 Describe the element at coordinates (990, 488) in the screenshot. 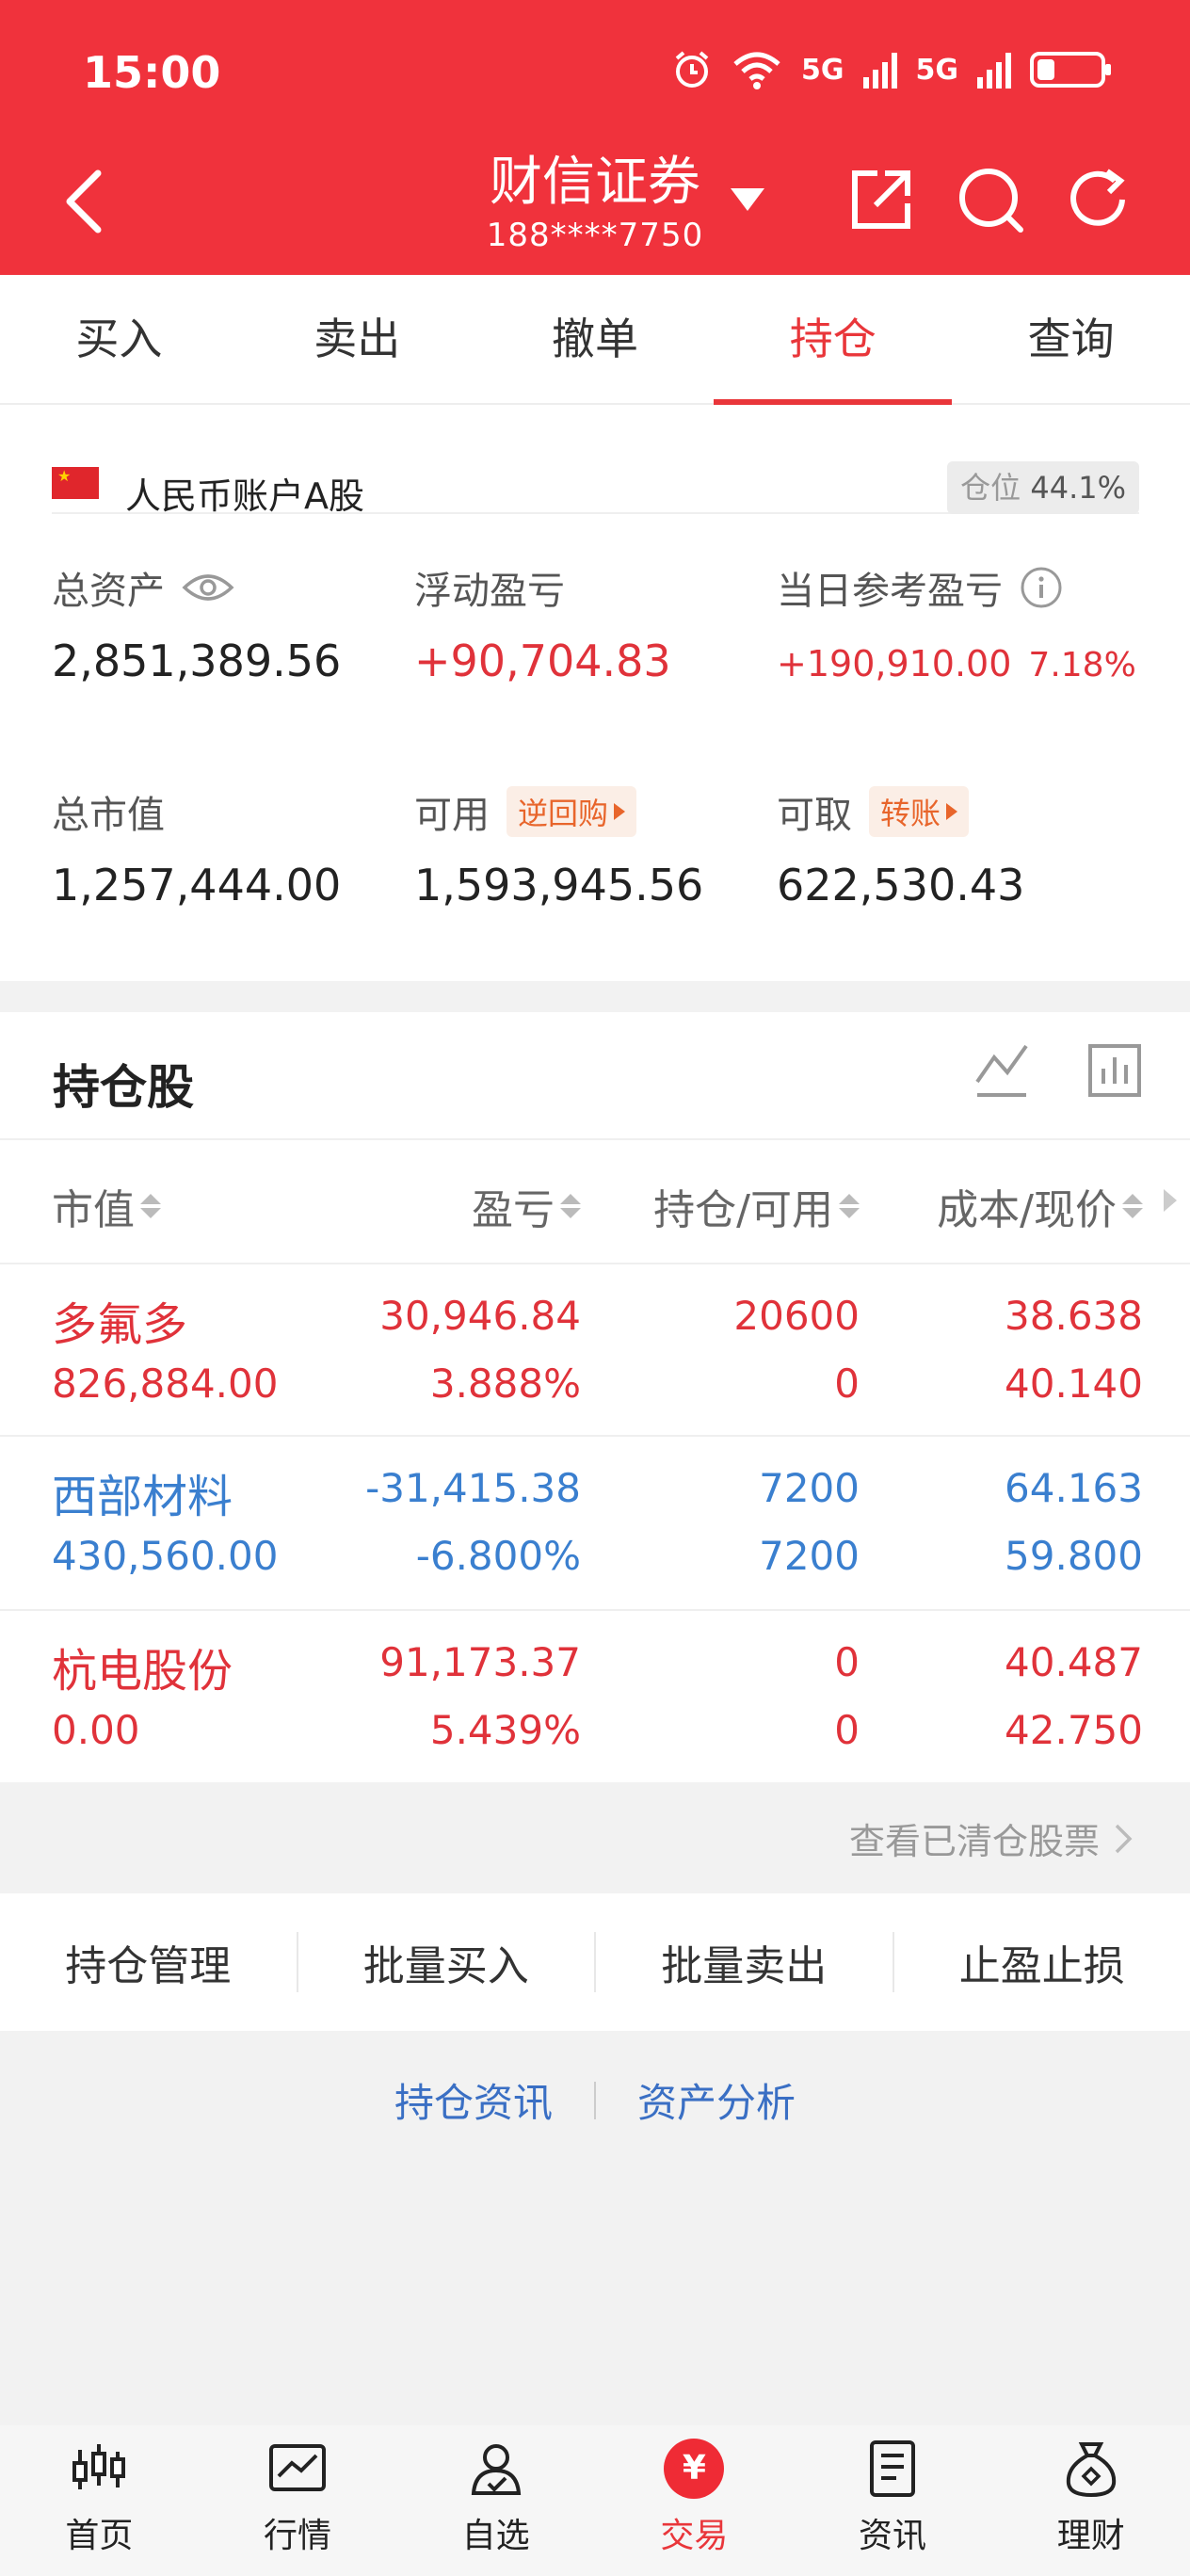

I see `position-ratio-label: 仓位` at that location.